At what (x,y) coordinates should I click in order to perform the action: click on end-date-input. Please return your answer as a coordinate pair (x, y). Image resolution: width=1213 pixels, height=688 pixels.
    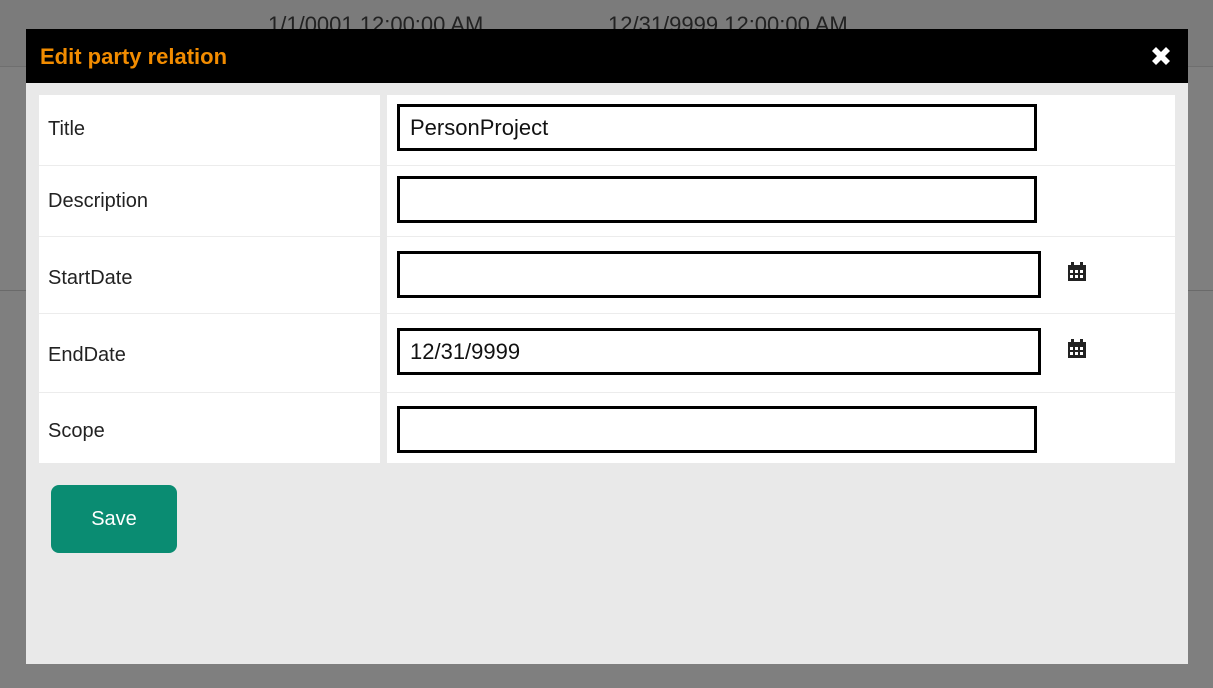
    Looking at the image, I should click on (719, 351).